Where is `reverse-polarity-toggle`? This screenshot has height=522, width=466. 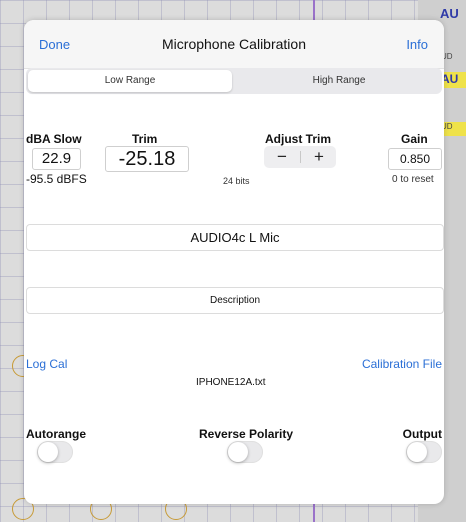 reverse-polarity-toggle is located at coordinates (245, 452).